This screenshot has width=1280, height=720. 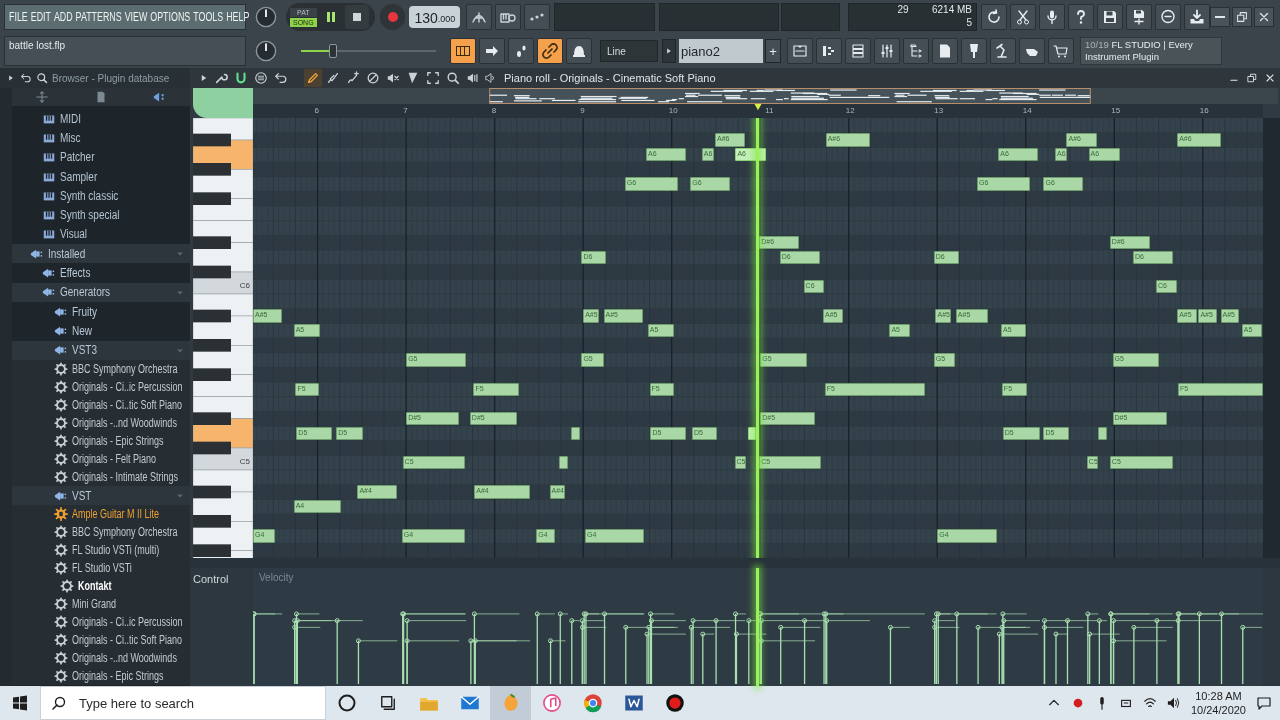 I want to click on browser-icon, so click(x=592, y=703).